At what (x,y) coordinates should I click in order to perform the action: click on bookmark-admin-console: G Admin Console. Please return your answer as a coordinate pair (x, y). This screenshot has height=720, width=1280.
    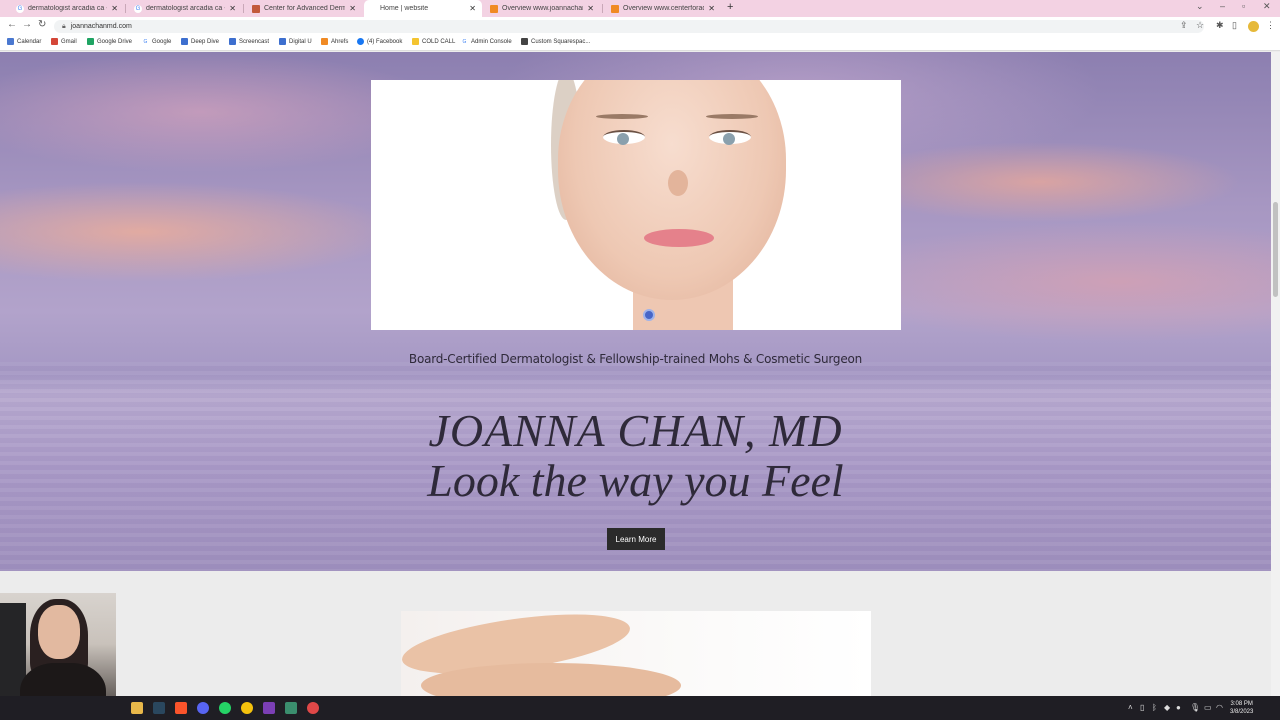
    Looking at the image, I should click on (486, 41).